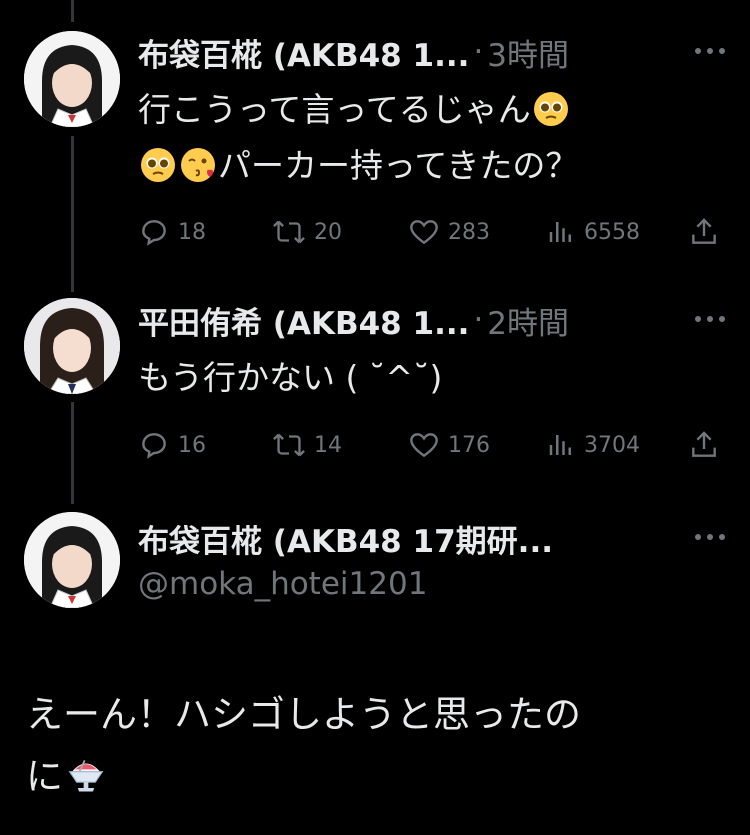  Describe the element at coordinates (469, 445) in the screenshot. I see `like-count: 176` at that location.